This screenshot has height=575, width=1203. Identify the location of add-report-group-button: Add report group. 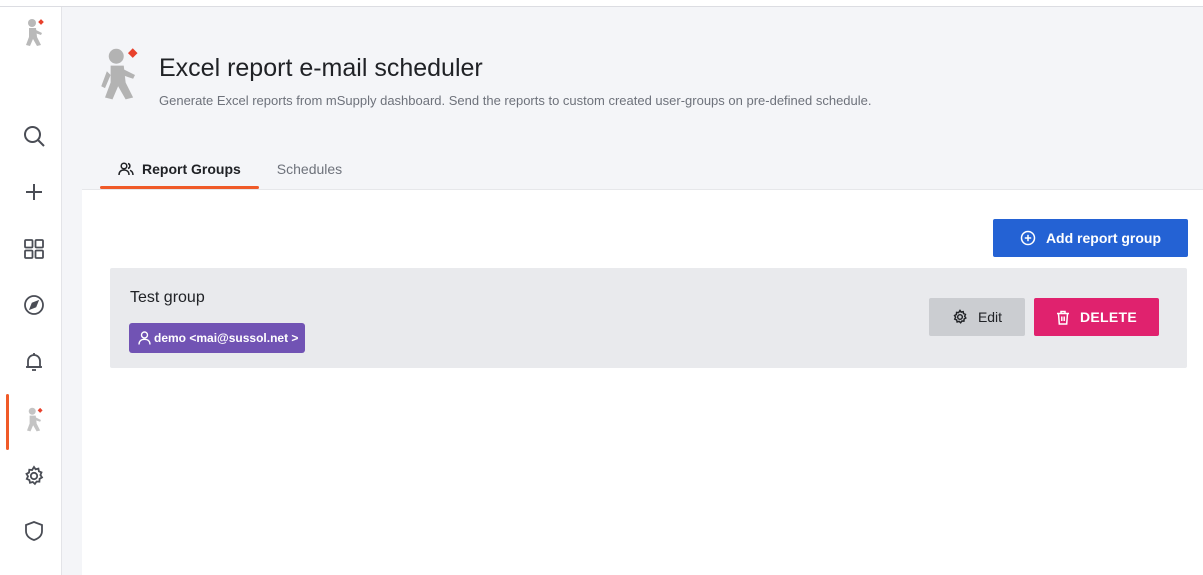
(1090, 238).